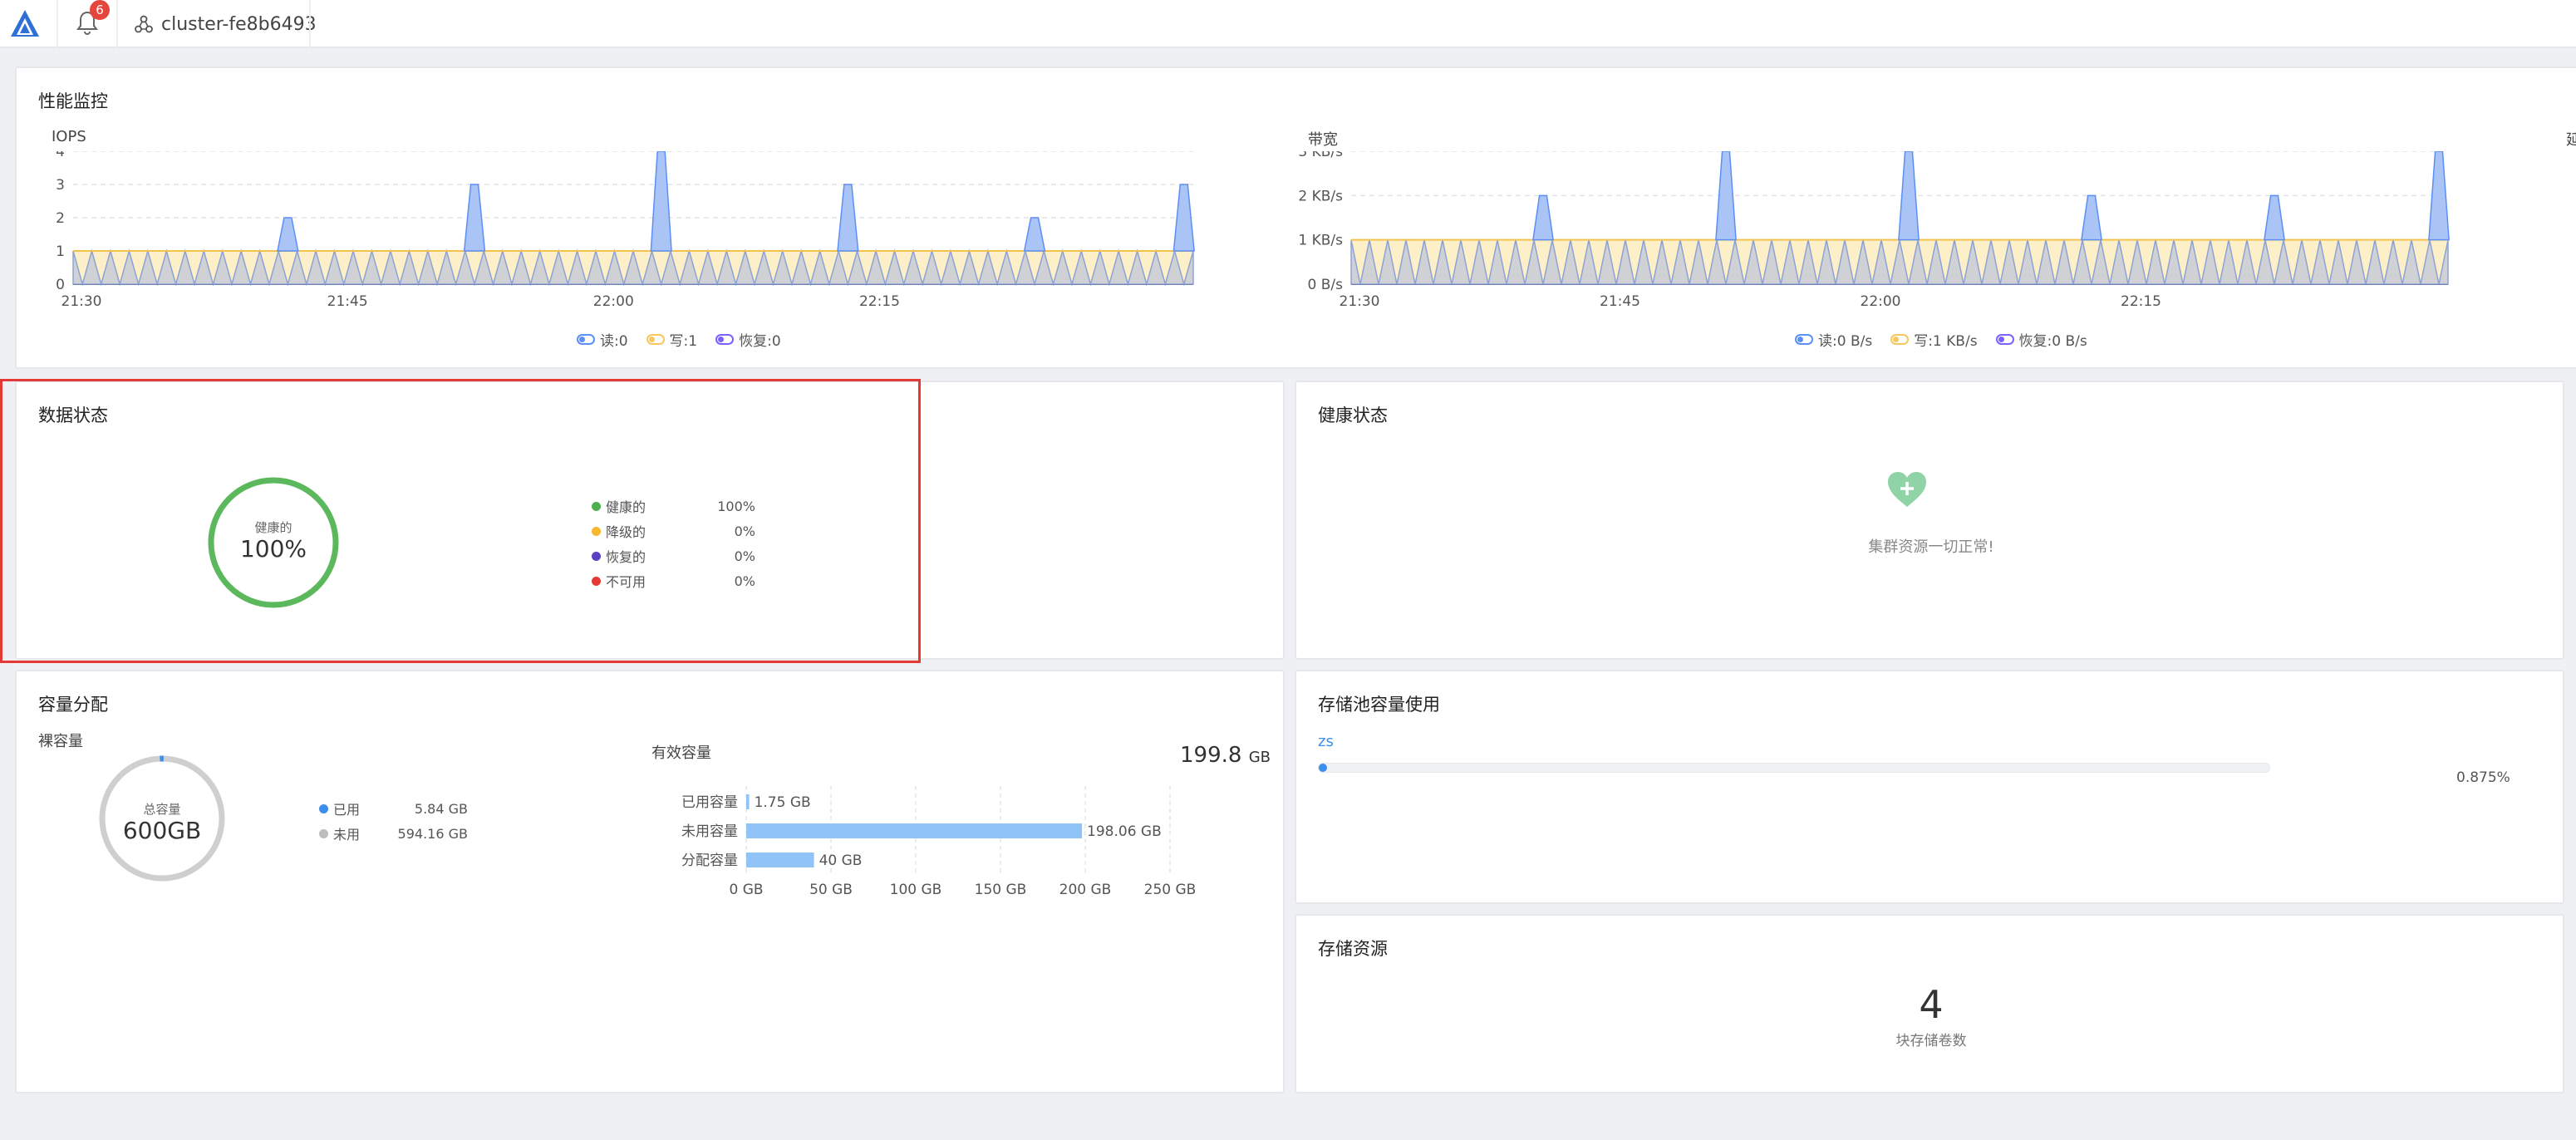  Describe the element at coordinates (626, 507) in the screenshot. I see `legend-label: 健康的` at that location.